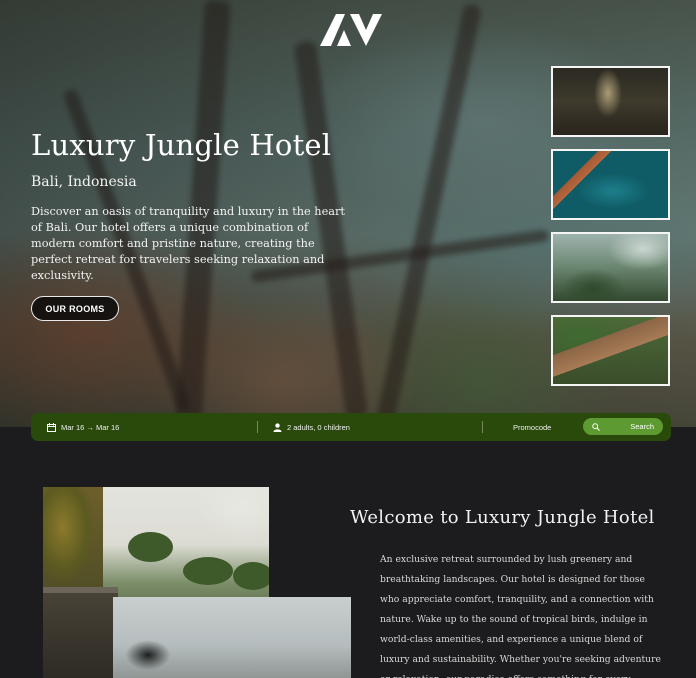 This screenshot has width=696, height=678. What do you see at coordinates (75, 308) in the screenshot?
I see `our-rooms-button: OUR ROOMS` at bounding box center [75, 308].